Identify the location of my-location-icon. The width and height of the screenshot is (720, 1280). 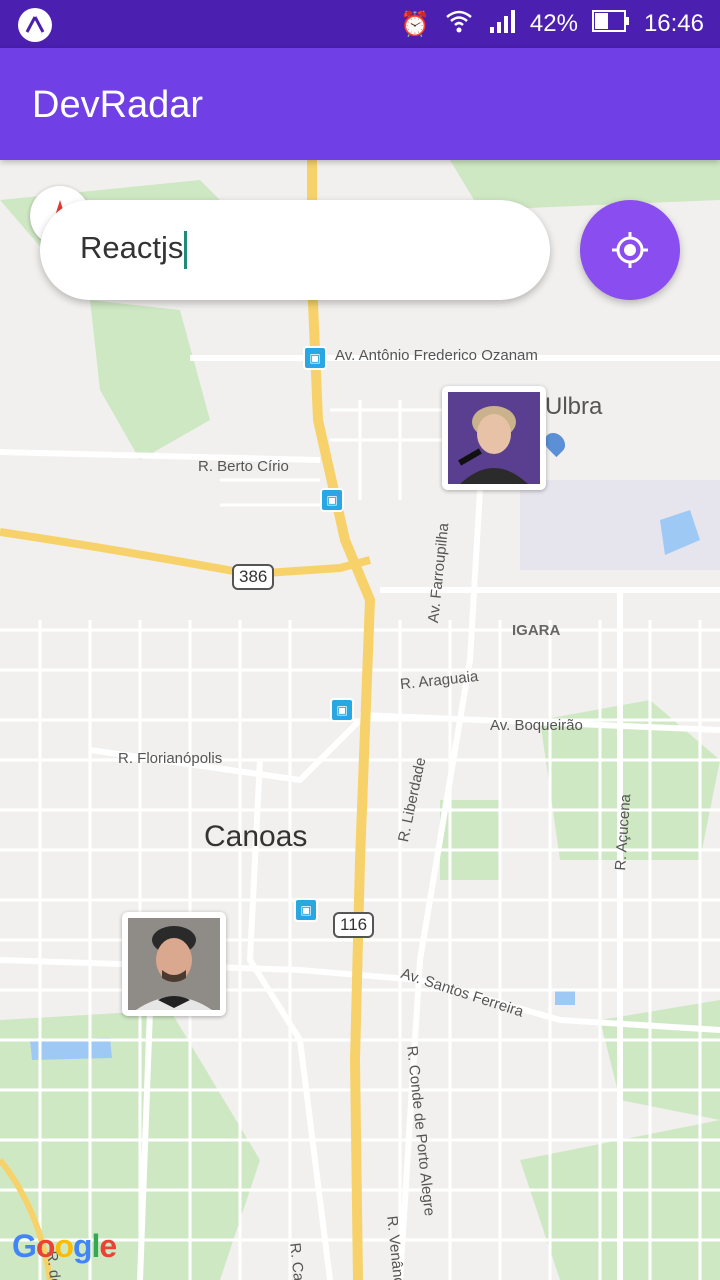
(630, 250).